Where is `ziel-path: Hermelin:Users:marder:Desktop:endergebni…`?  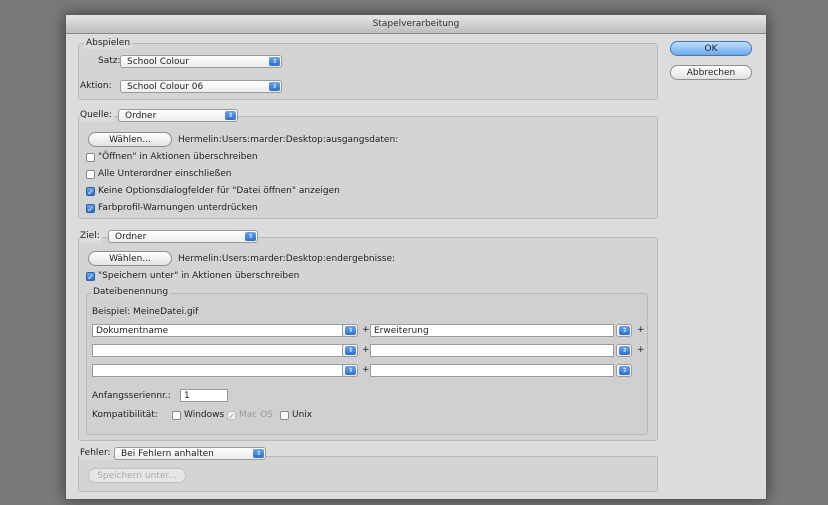 ziel-path: Hermelin:Users:marder:Desktop:endergebni… is located at coordinates (287, 259).